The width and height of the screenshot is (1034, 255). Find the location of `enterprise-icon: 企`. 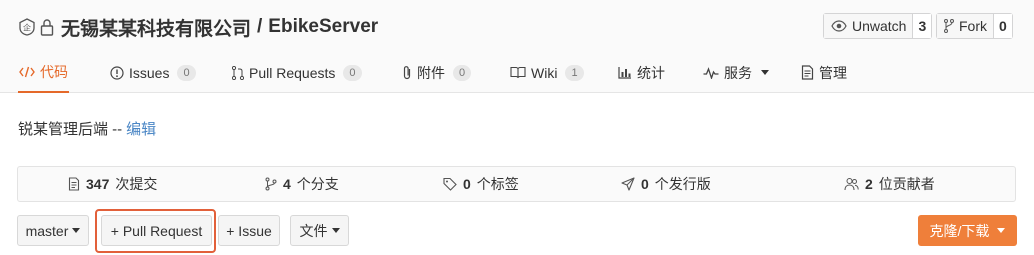

enterprise-icon: 企 is located at coordinates (27, 27).